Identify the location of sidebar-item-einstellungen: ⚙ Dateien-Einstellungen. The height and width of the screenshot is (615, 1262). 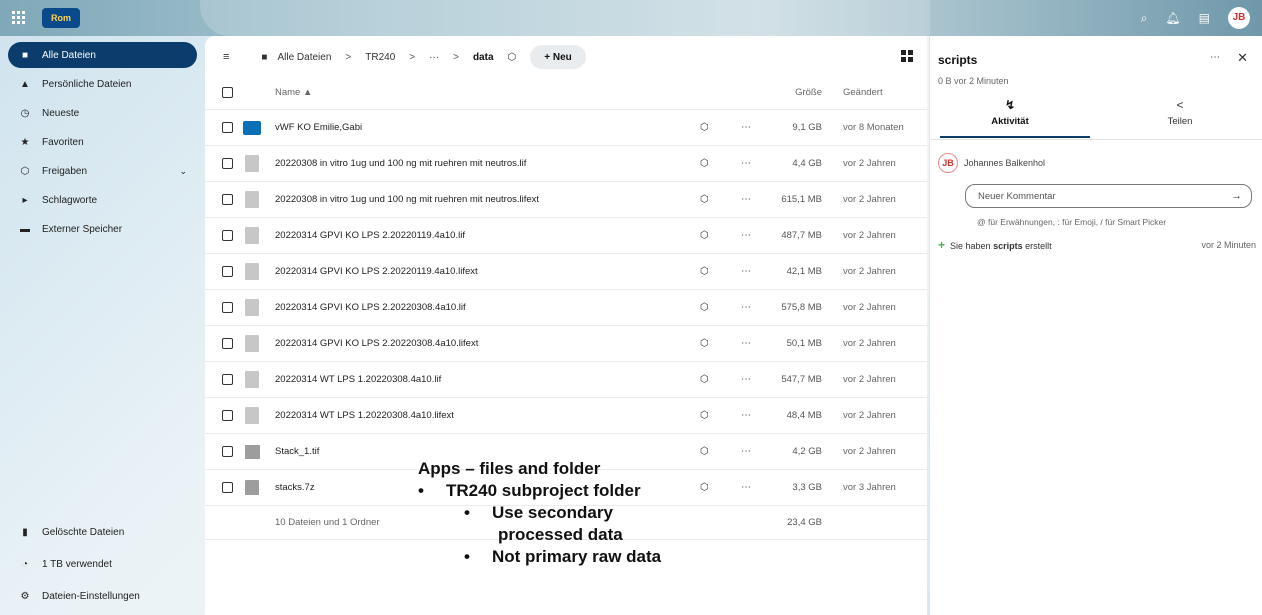
(103, 596).